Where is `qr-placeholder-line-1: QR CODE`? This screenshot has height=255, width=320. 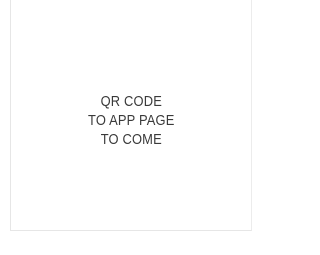 qr-placeholder-line-1: QR CODE is located at coordinates (131, 101).